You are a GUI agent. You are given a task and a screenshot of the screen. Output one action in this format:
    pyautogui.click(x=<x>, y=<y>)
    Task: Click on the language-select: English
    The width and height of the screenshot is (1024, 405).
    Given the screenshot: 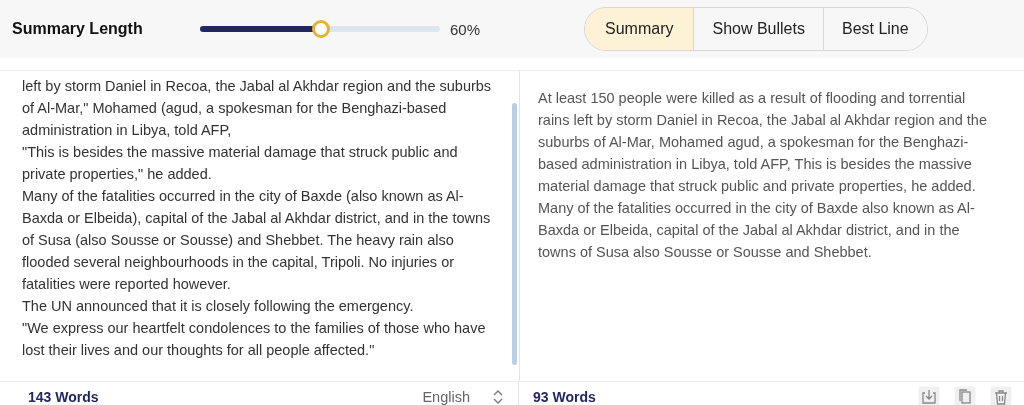 What is the action you would take?
    pyautogui.click(x=446, y=397)
    